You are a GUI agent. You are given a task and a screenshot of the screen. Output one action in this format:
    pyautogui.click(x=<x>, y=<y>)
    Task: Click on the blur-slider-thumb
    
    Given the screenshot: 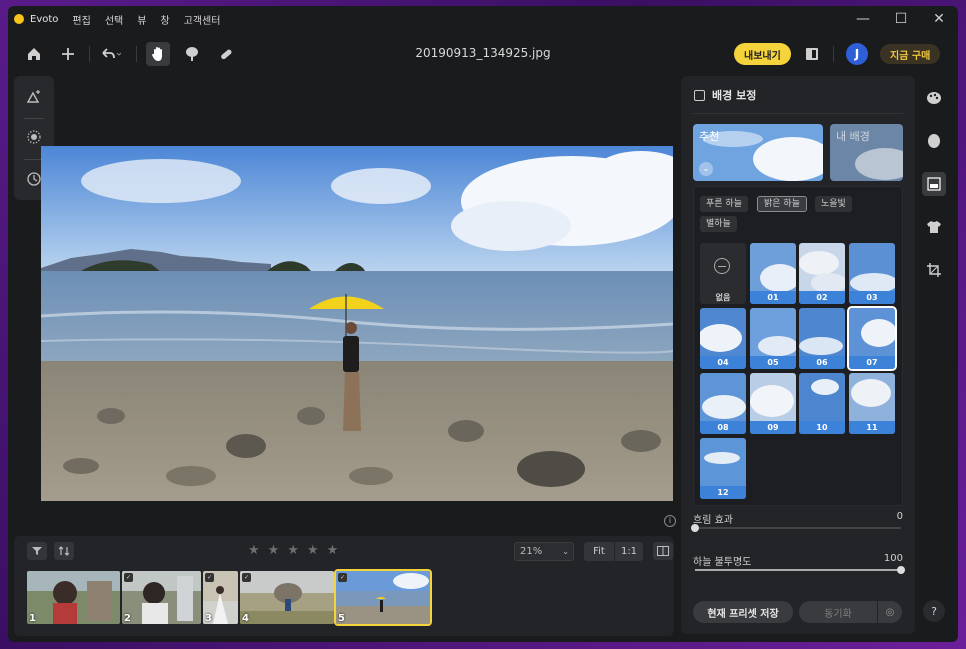 What is the action you would take?
    pyautogui.click(x=695, y=528)
    